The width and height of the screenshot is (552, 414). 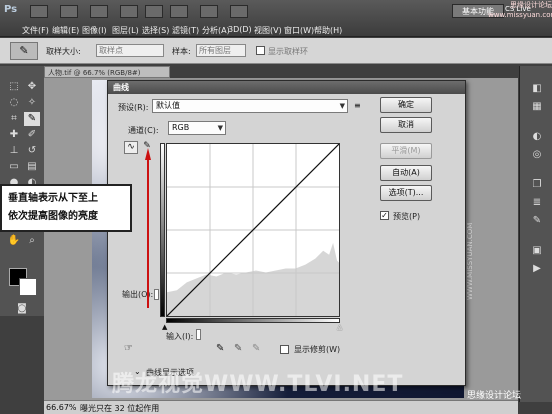 I want to click on output-field, so click(x=156, y=294).